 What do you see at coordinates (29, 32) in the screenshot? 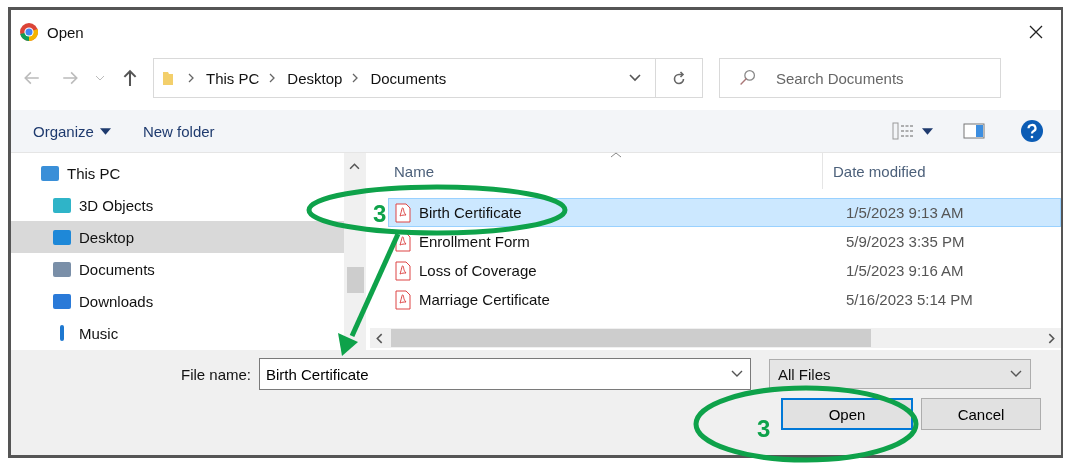
I see `browser-logo-icon` at bounding box center [29, 32].